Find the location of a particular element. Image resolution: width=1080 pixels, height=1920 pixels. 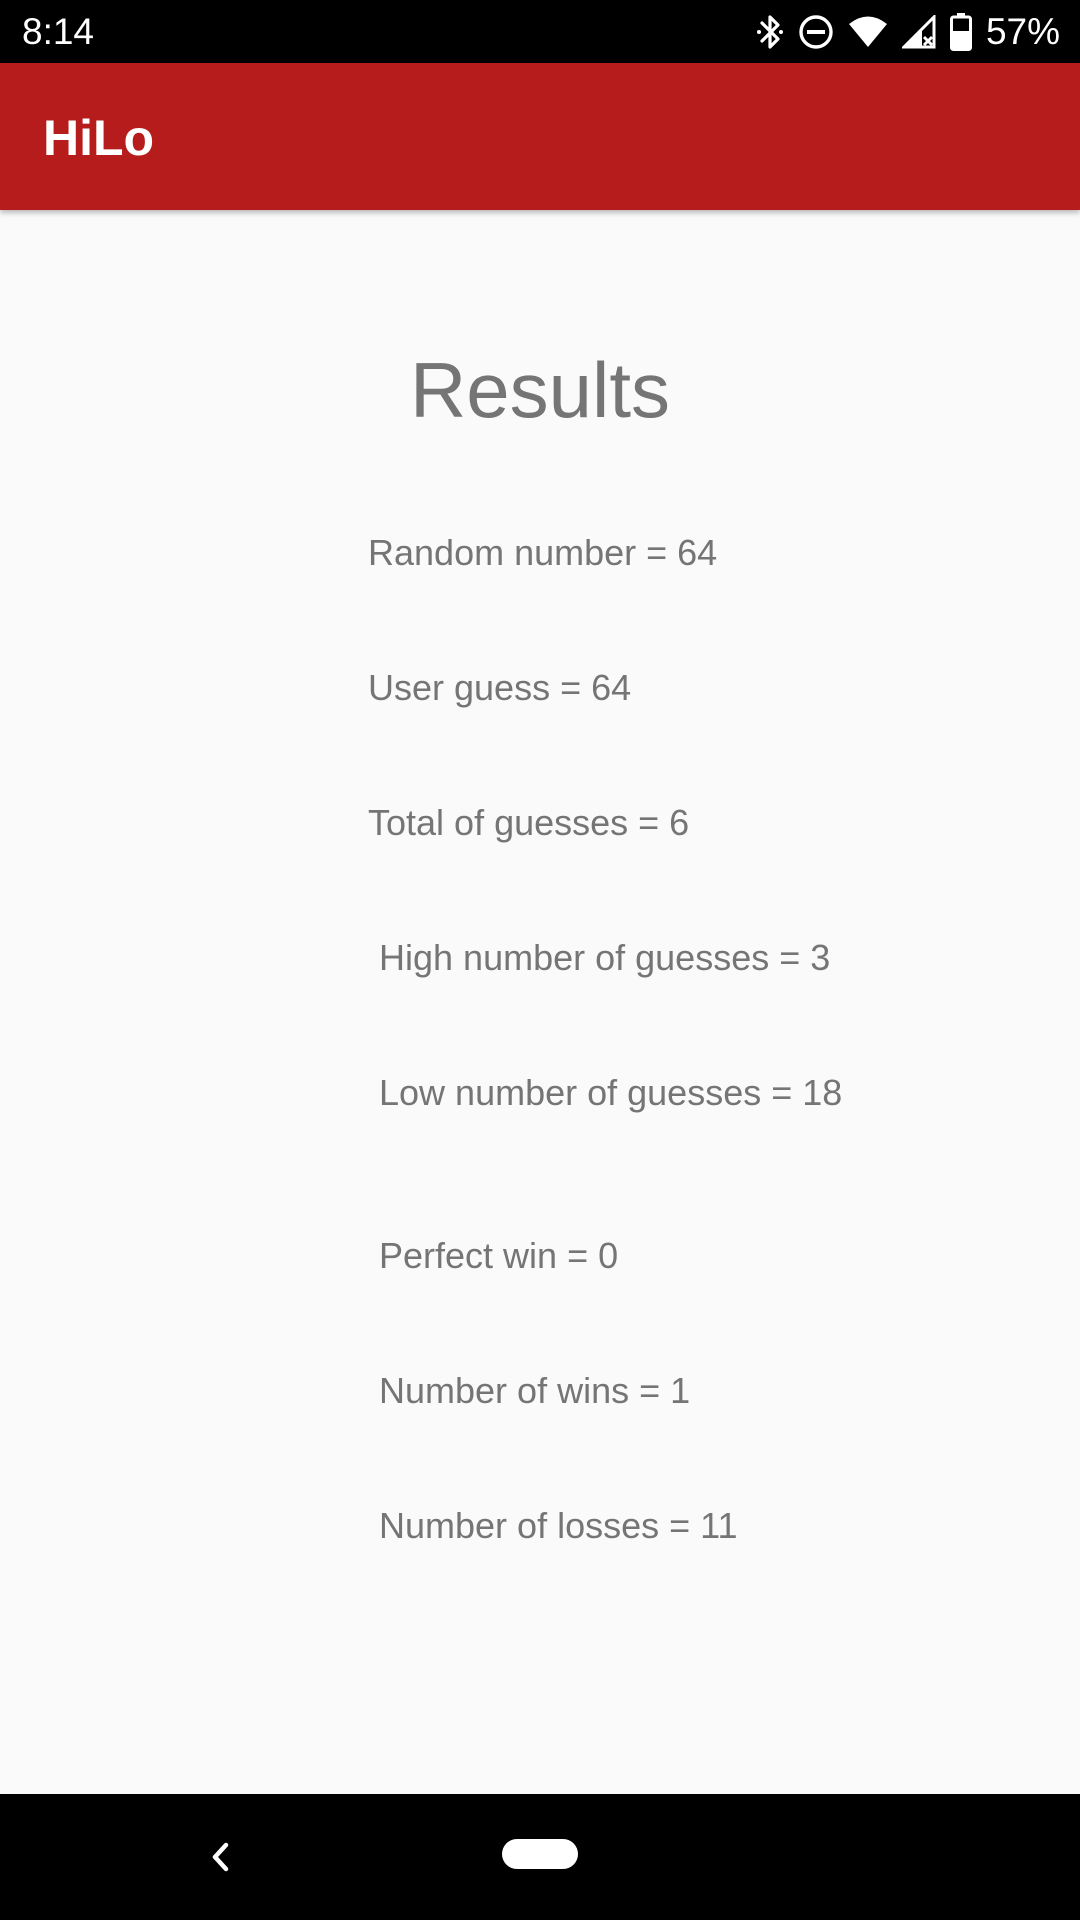

status-icons: 57% is located at coordinates (908, 31).